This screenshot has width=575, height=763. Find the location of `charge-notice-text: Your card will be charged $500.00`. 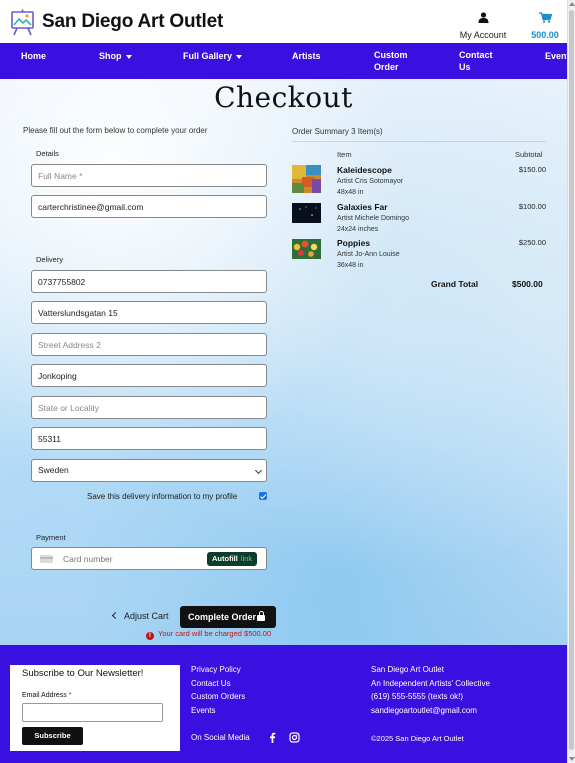

charge-notice-text: Your card will be charged $500.00 is located at coordinates (215, 633).